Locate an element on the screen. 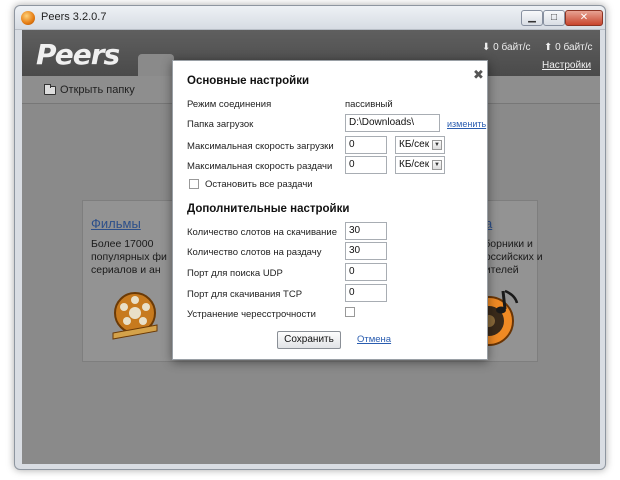  main-settings-heading: Основные настройки is located at coordinates (248, 81).